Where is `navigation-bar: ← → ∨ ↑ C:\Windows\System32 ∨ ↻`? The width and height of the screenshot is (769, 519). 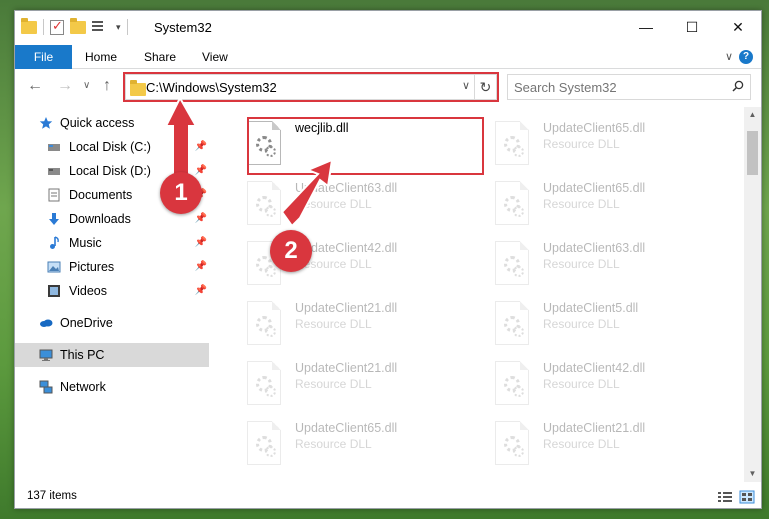
navigation-bar: ← → ∨ ↑ C:\Windows\System32 ∨ ↻ is located at coordinates (388, 87).